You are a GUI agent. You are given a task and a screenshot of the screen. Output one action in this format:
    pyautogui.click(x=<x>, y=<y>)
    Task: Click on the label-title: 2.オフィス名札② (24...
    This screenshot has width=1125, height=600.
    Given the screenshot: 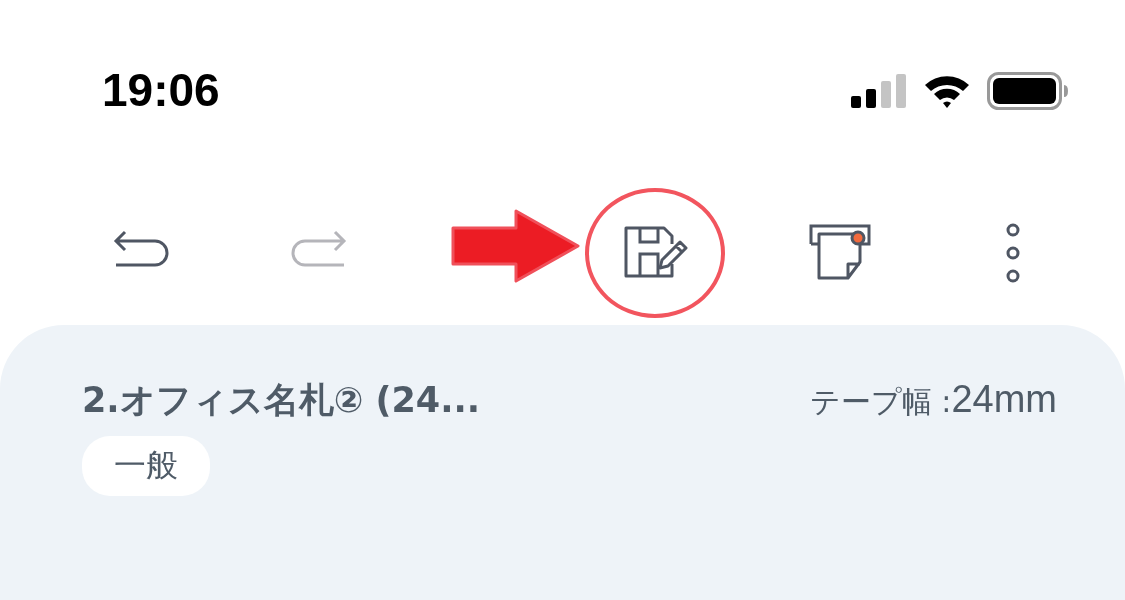 What is the action you would take?
    pyautogui.click(x=281, y=400)
    